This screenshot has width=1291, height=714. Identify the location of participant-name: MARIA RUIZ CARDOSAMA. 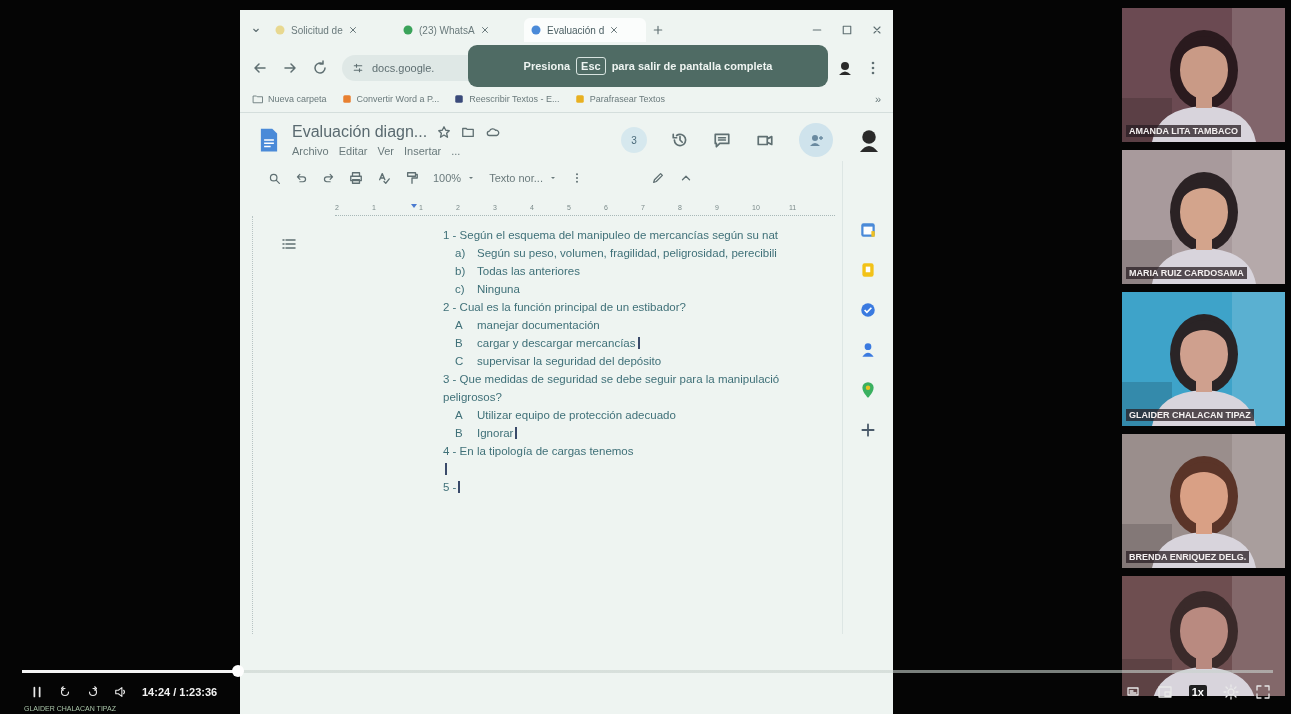
(1186, 273).